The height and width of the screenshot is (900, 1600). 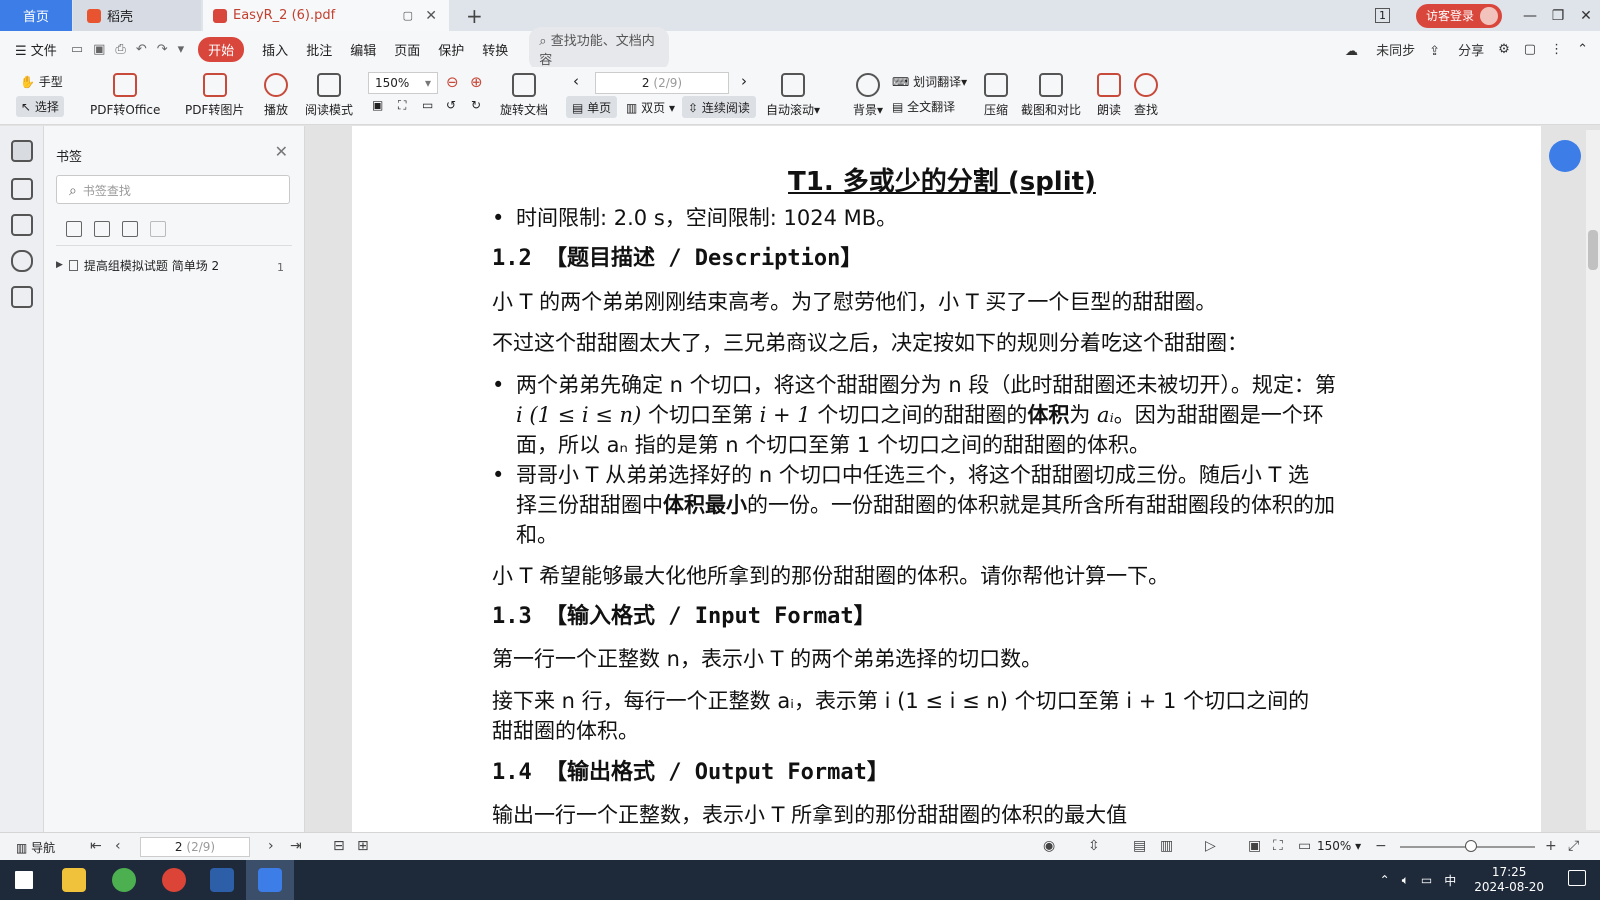 What do you see at coordinates (1381, 846) in the screenshot?
I see `zoom-out-icon: −` at bounding box center [1381, 846].